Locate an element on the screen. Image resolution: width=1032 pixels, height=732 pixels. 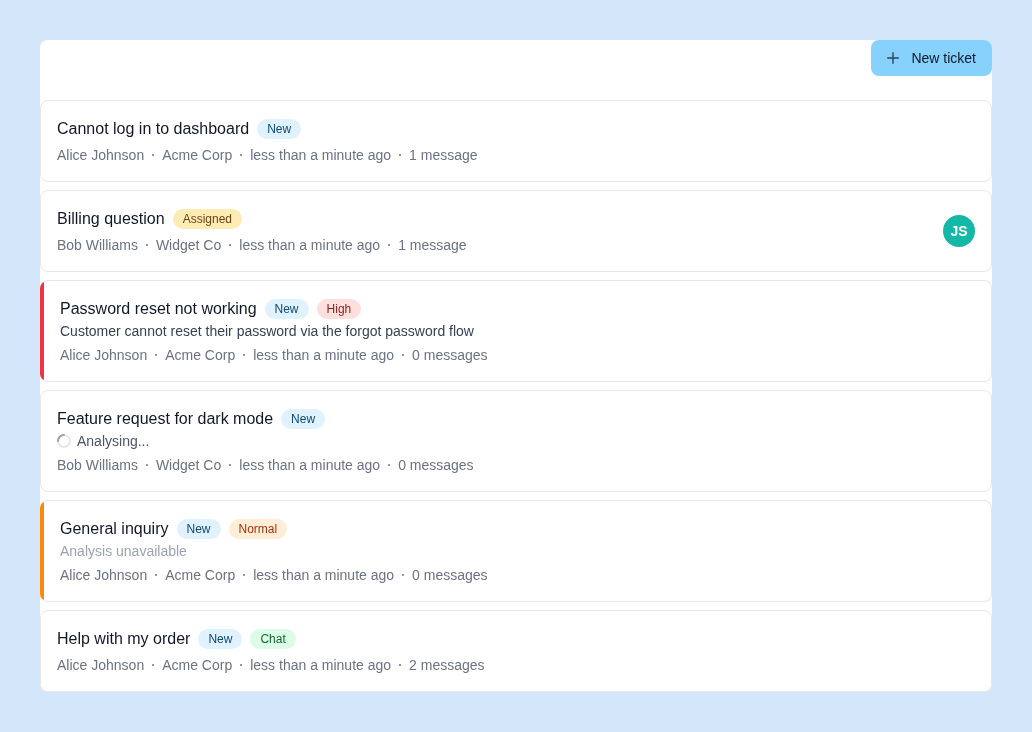
ticket-title: Billing question is located at coordinates (111, 219).